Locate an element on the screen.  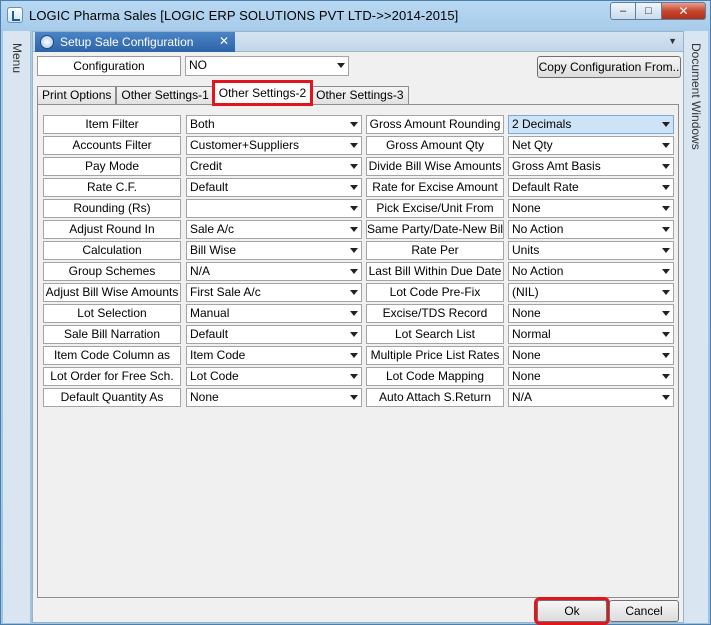
setting-select-left: Credit is located at coordinates (274, 166).